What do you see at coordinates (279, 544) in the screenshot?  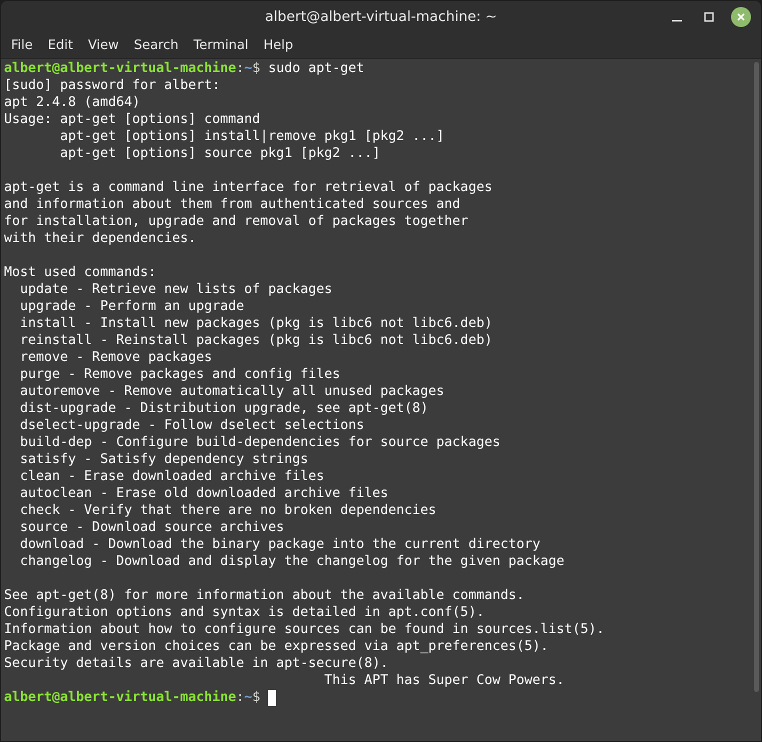 I see `output-line: download - Download the binary package into the current directory` at bounding box center [279, 544].